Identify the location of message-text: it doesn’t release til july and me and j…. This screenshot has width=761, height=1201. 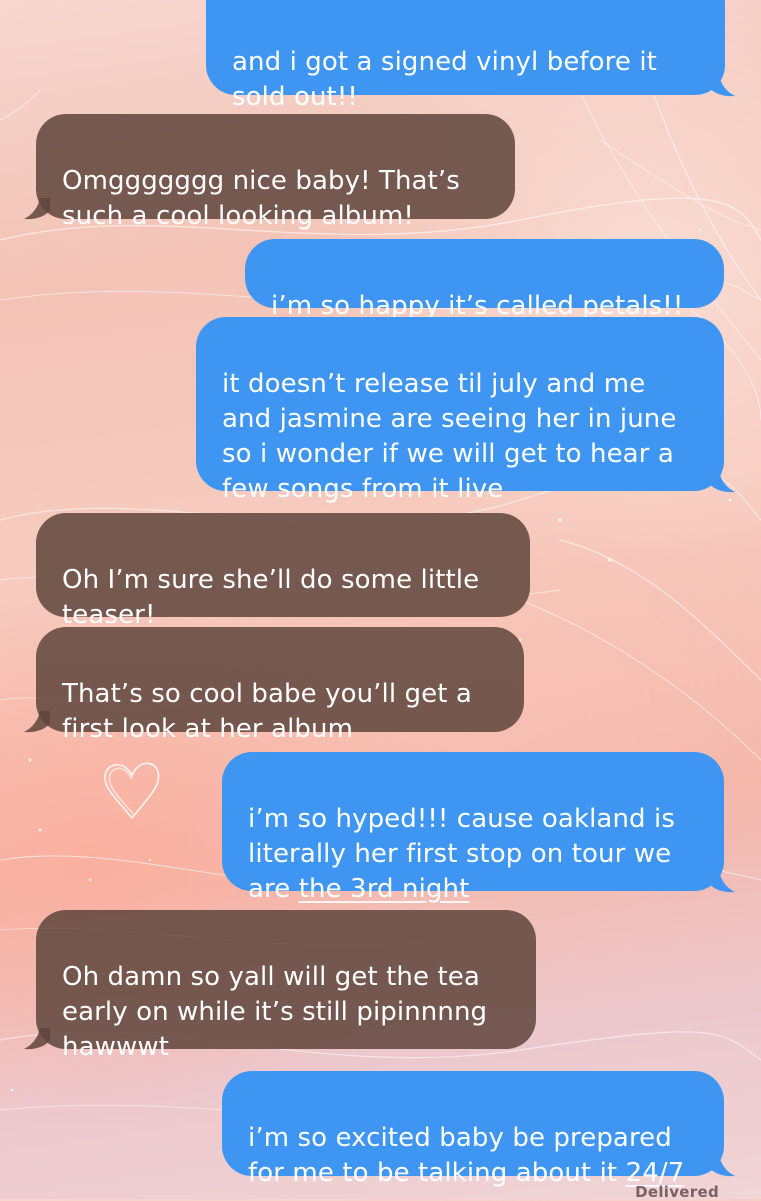
(449, 436).